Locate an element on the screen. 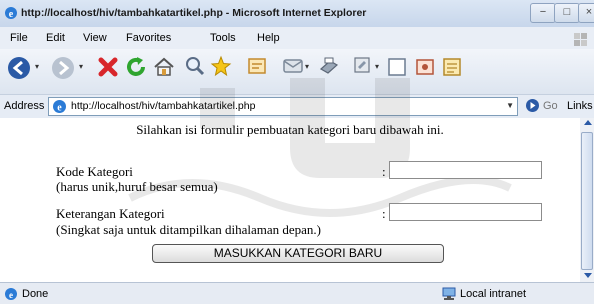  status-bar: e Done Local intranet is located at coordinates (297, 293).